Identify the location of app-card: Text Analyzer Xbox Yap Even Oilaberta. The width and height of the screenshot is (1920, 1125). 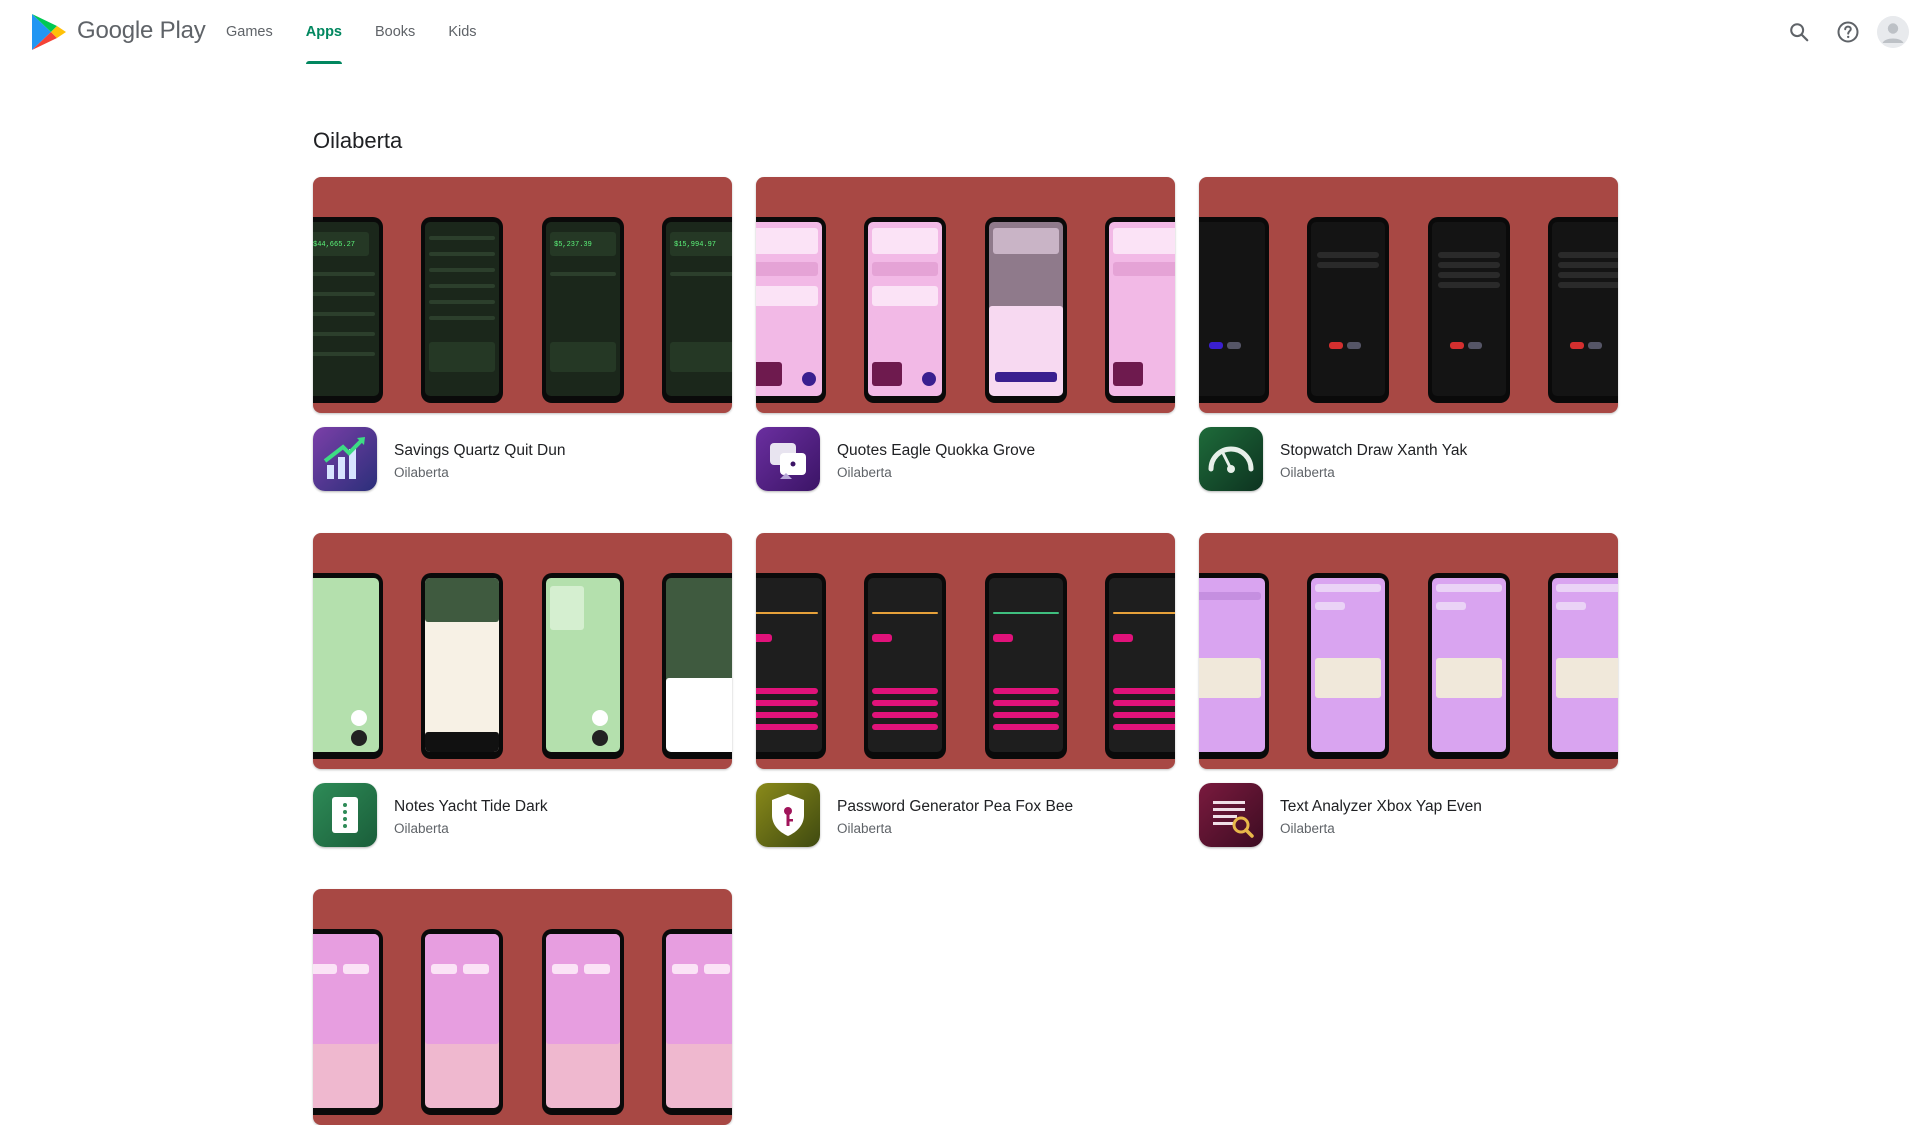
(1408, 698).